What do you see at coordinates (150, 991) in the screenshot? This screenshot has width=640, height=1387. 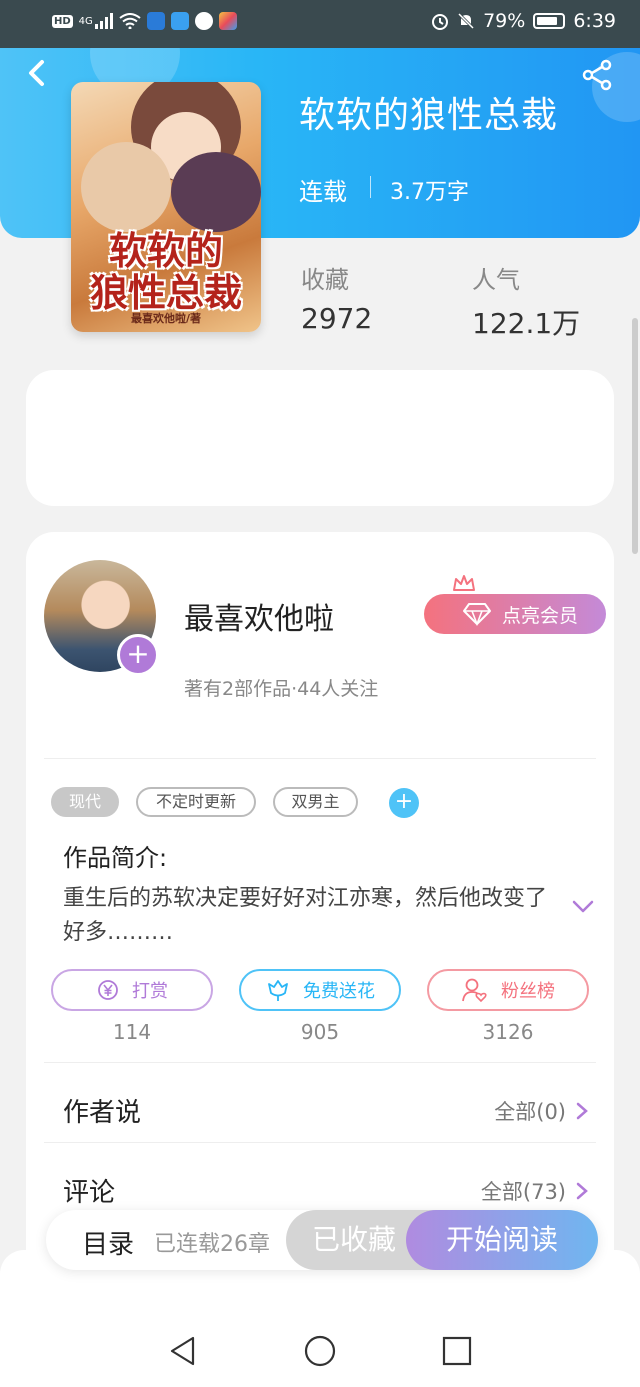 I see `tip-label: 打赏` at bounding box center [150, 991].